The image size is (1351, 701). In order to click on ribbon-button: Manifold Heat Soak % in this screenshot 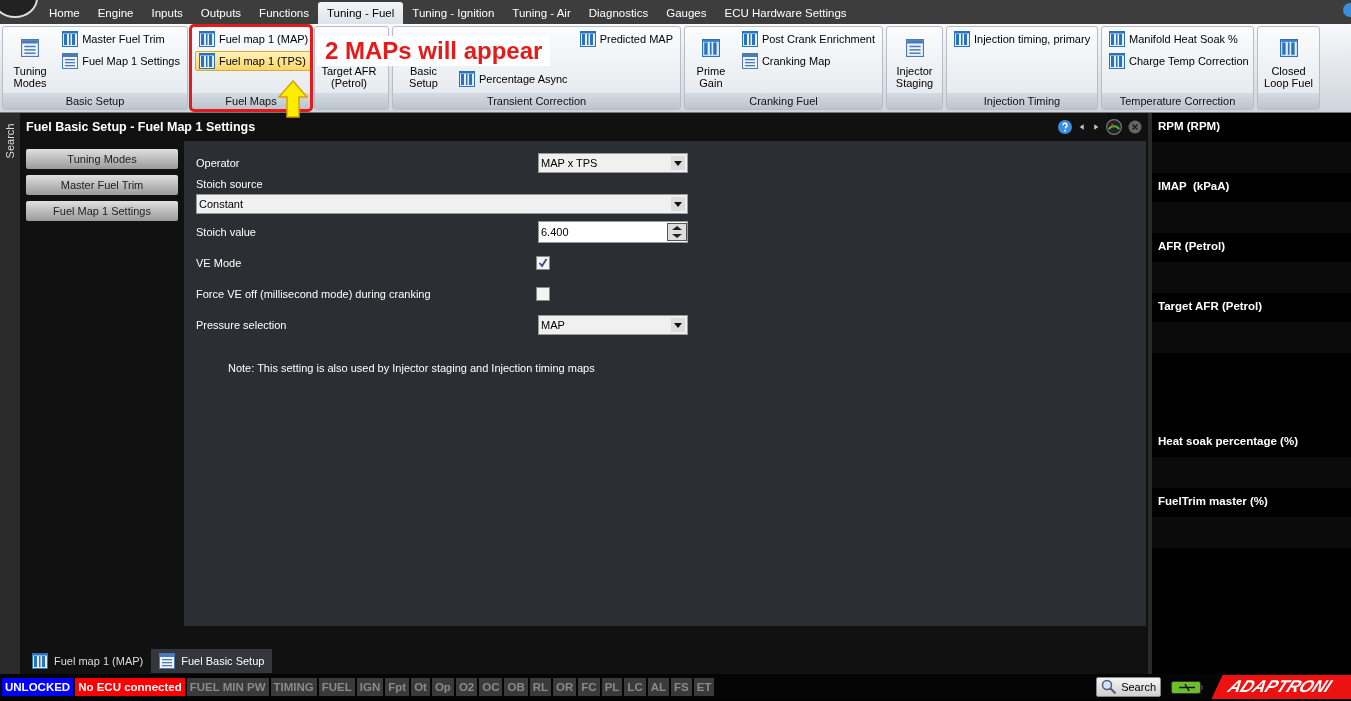, I will do `click(1179, 39)`.